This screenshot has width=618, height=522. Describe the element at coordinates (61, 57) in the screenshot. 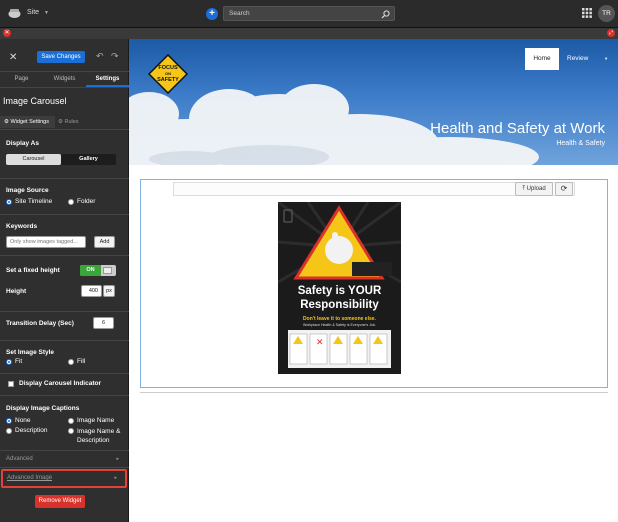

I see `save-changes-button: Save Changes` at that location.